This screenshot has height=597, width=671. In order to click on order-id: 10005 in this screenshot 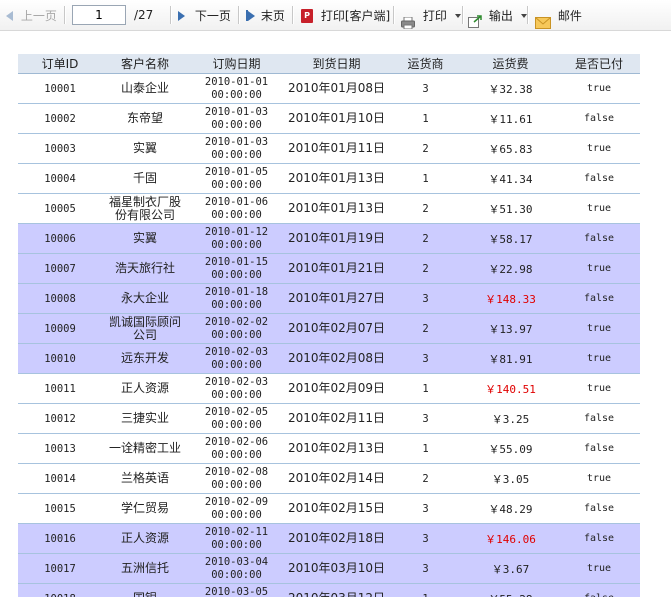, I will do `click(60, 208)`.